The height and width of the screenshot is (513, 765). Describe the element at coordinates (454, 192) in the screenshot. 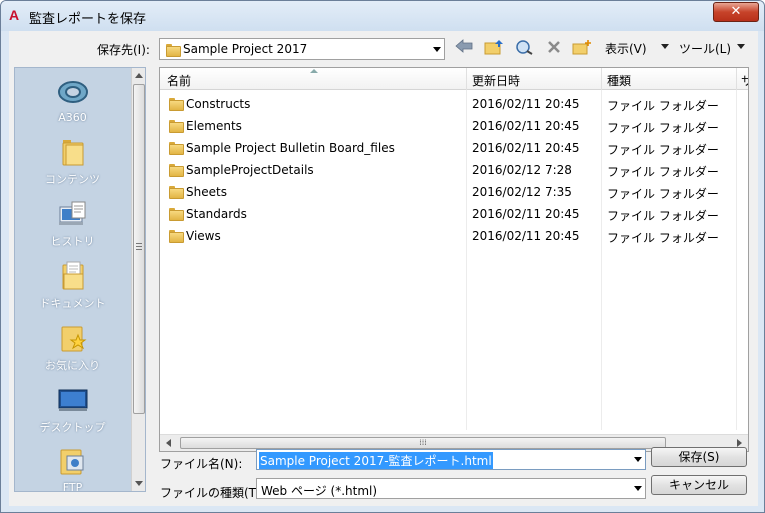

I see `file-row: Sheets 2016/02/12 7:35 ファイル フォルダー` at that location.